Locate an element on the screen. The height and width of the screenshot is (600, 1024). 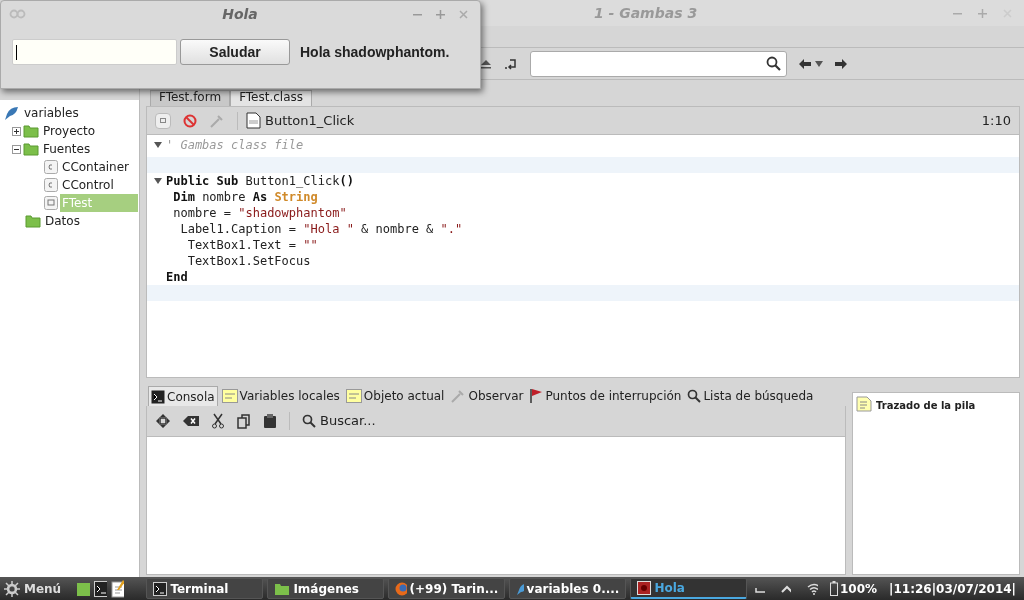
battery-level: 100% is located at coordinates (859, 589).